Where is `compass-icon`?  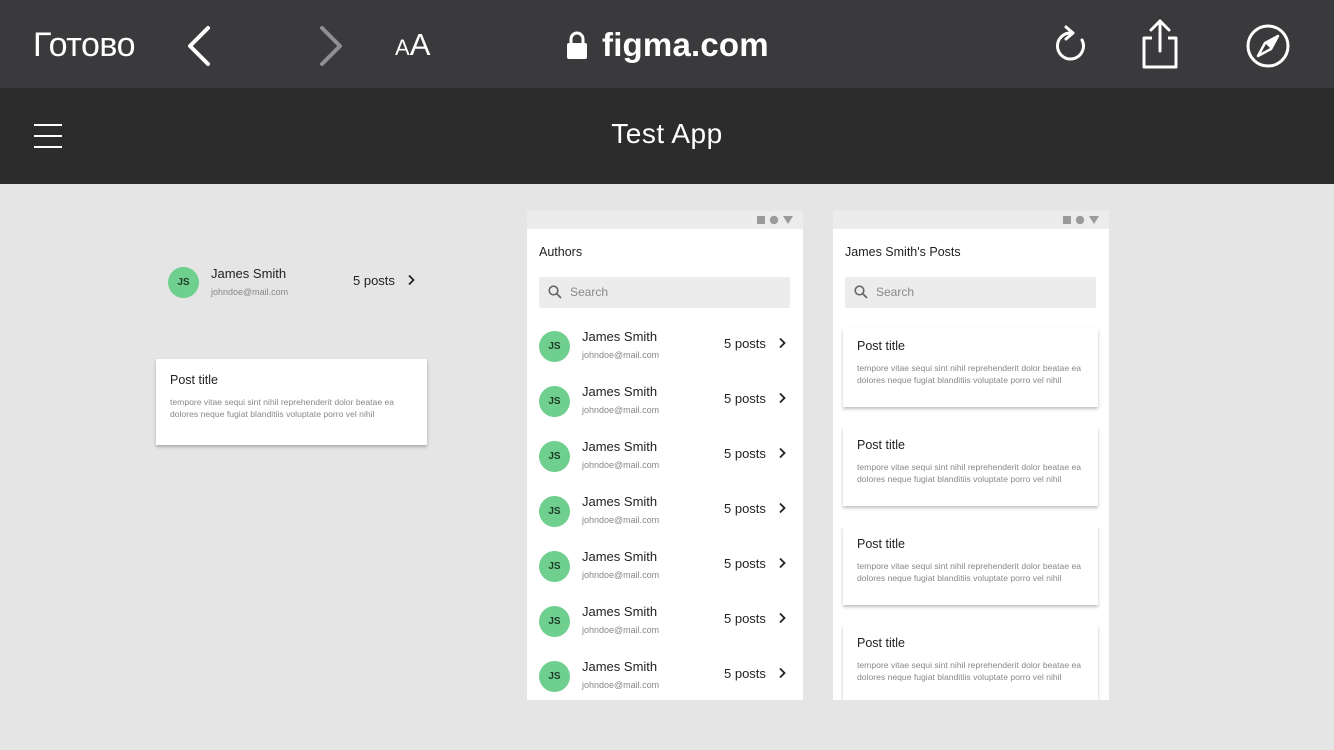
compass-icon is located at coordinates (1268, 46).